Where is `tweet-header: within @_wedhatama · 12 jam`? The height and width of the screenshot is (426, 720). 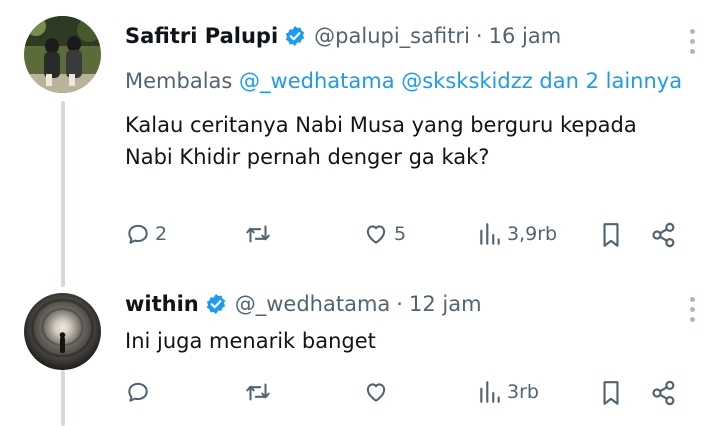 tweet-header: within @_wedhatama · 12 jam is located at coordinates (410, 304).